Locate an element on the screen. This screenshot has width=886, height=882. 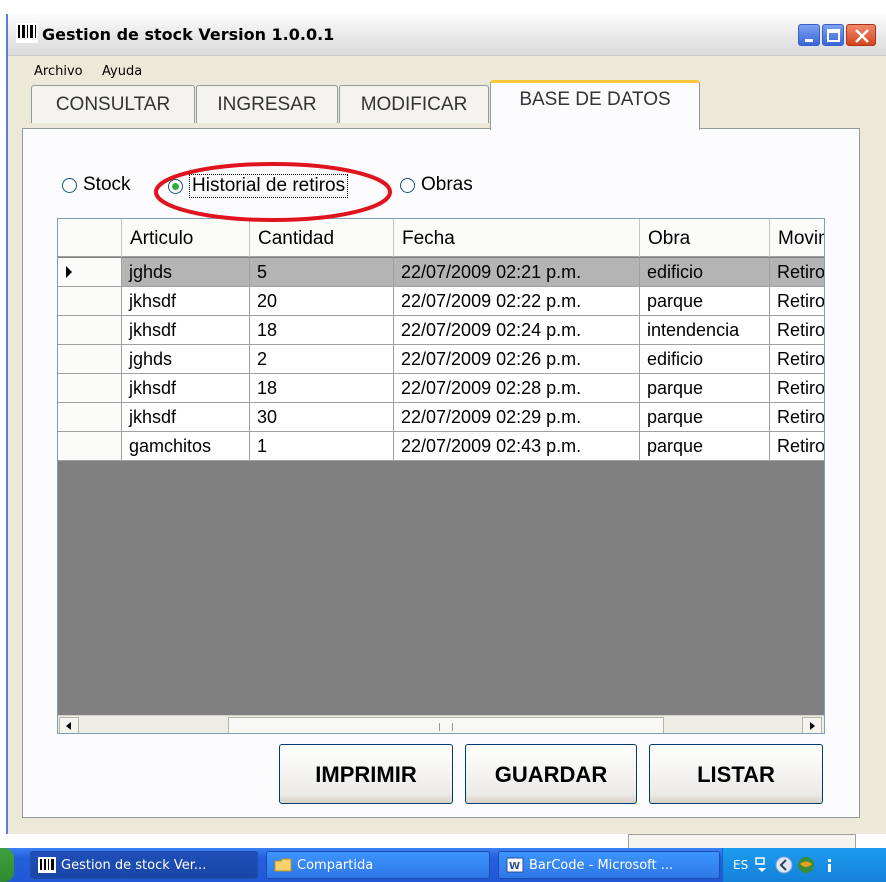
guardar-button: GUARDAR is located at coordinates (551, 774).